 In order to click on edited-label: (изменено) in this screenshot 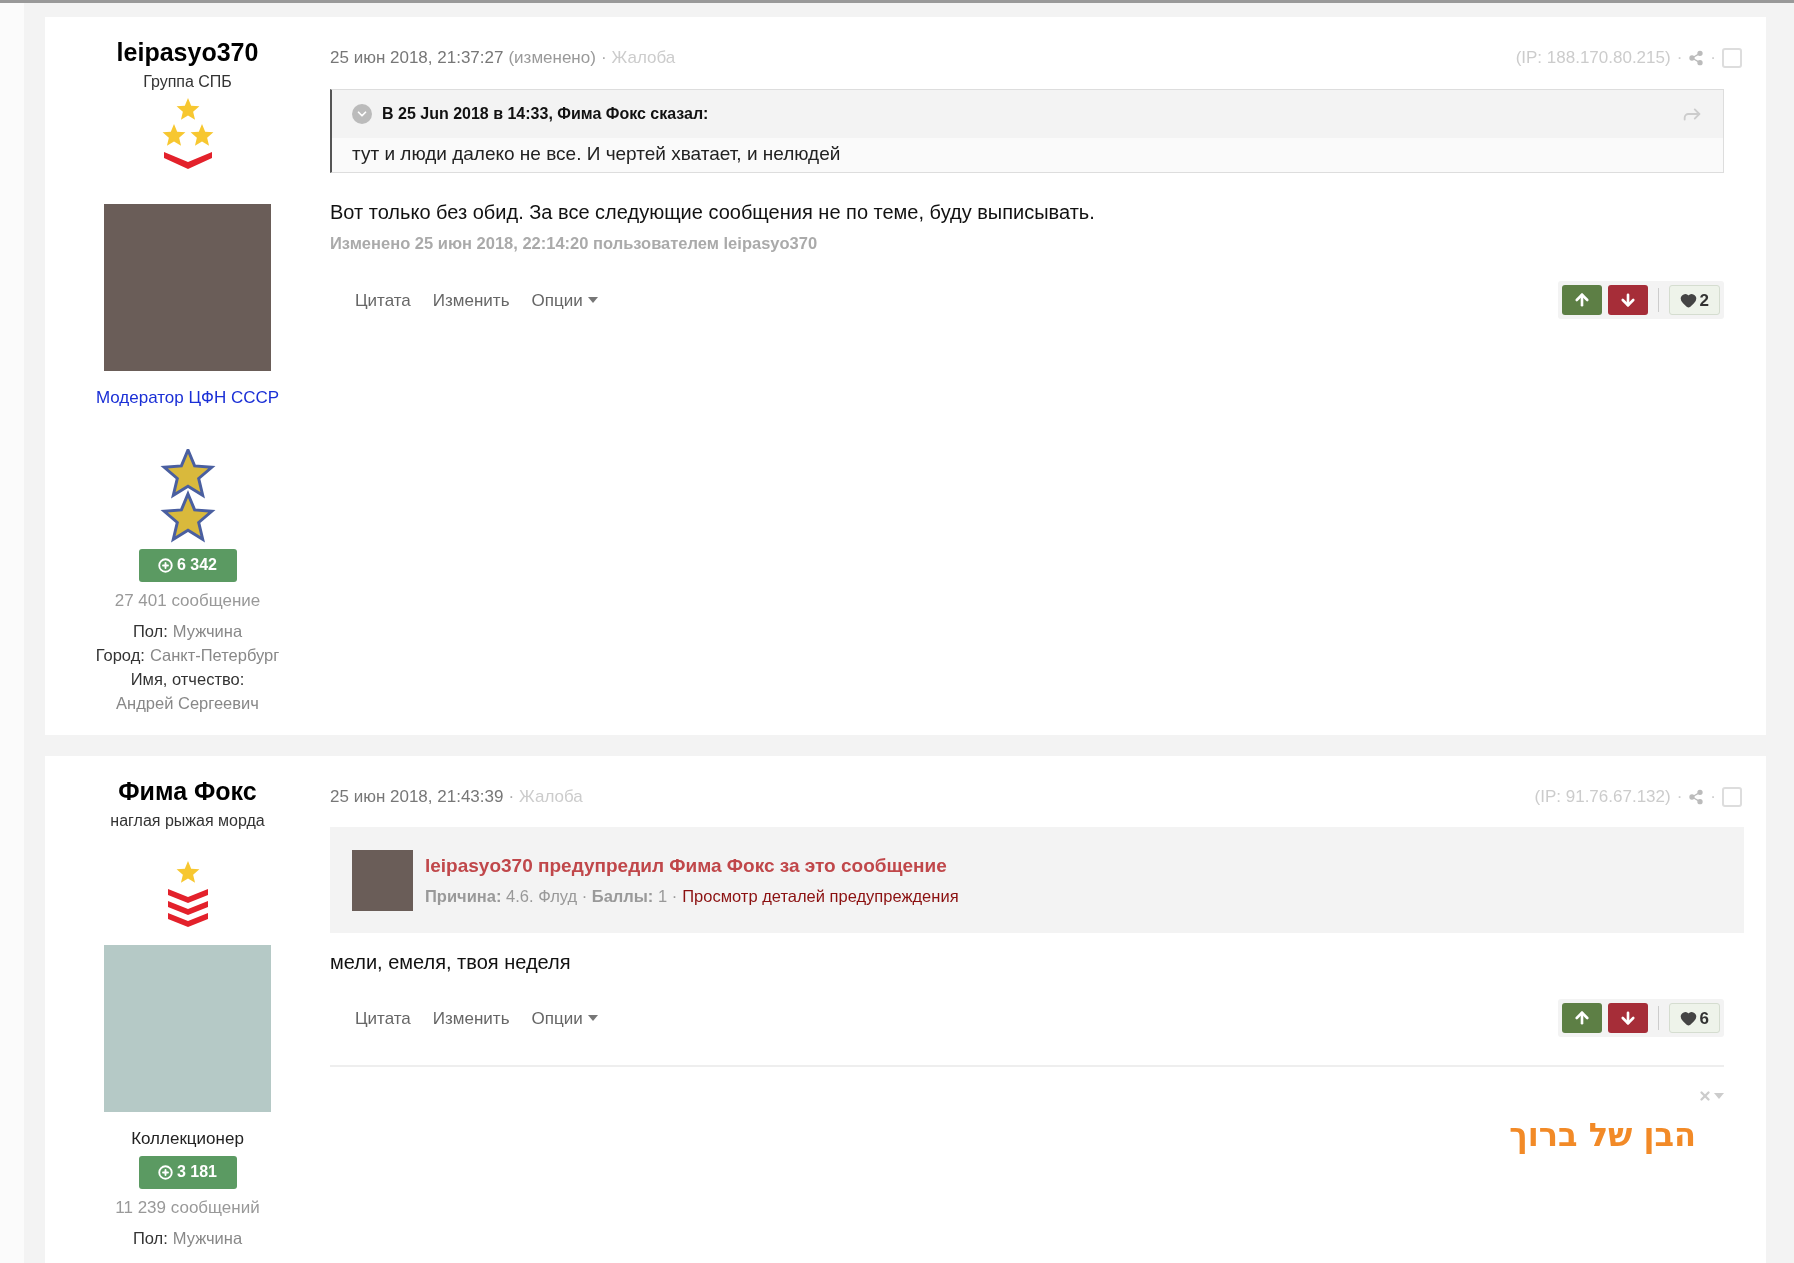, I will do `click(552, 58)`.